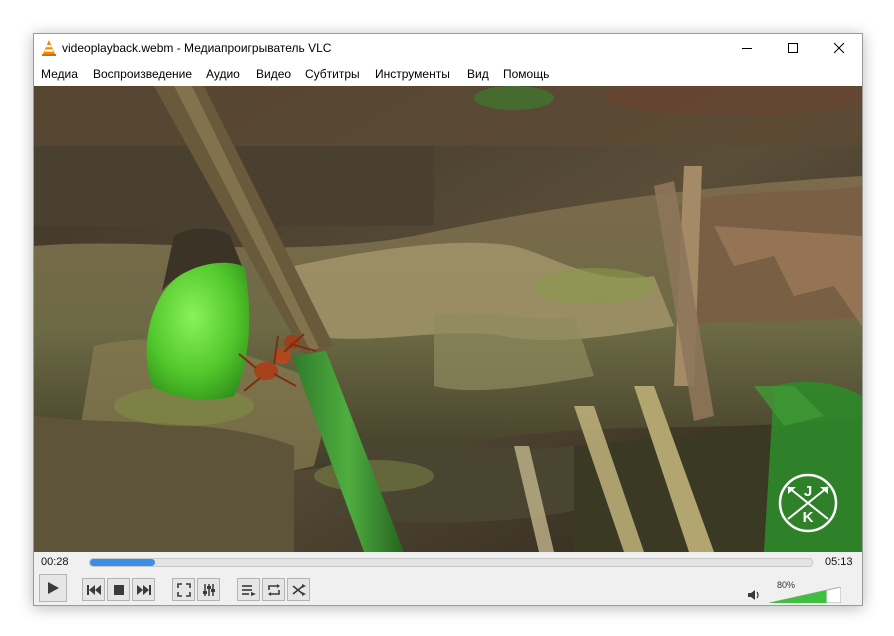 This screenshot has width=894, height=636. I want to click on control-panel: 00:28 05:13 80%, so click(448, 578).